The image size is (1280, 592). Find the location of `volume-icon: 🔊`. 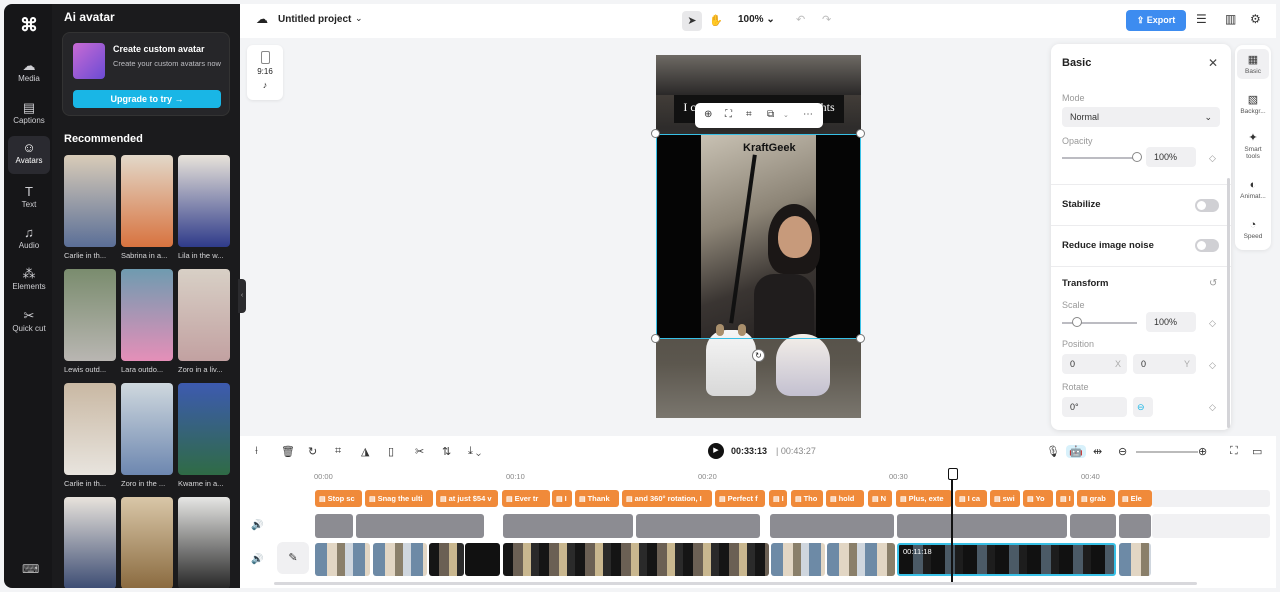

volume-icon: 🔊 is located at coordinates (257, 525).